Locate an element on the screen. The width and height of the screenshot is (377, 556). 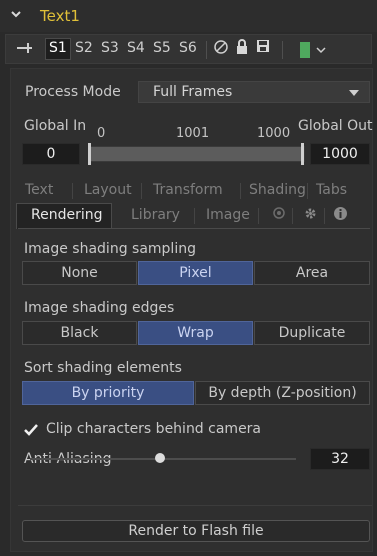
tab-library: Library is located at coordinates (155, 215).